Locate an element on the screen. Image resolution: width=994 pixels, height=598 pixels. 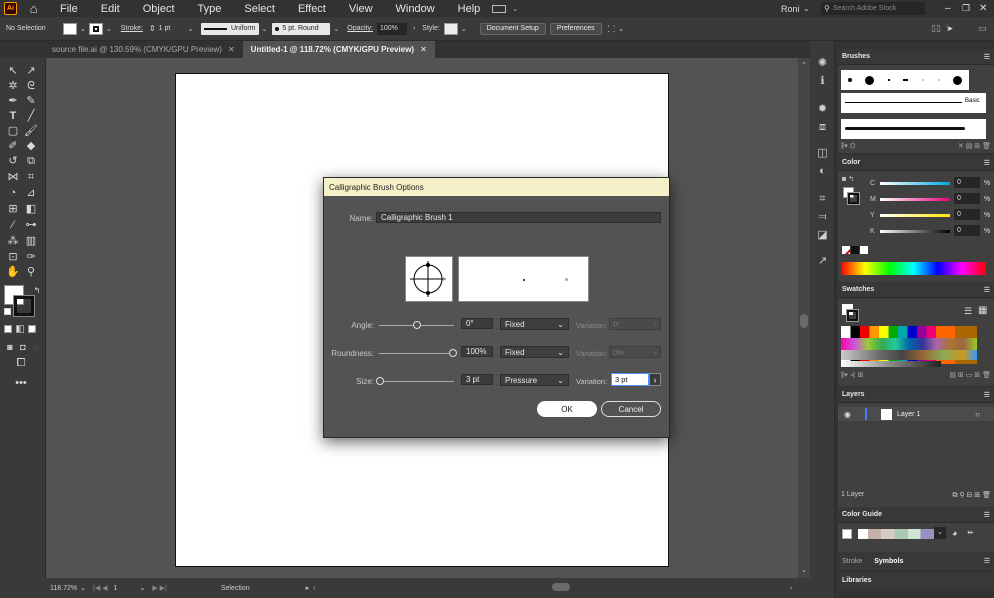
magic-wand-tool-icon: ✲ is located at coordinates (13, 86).